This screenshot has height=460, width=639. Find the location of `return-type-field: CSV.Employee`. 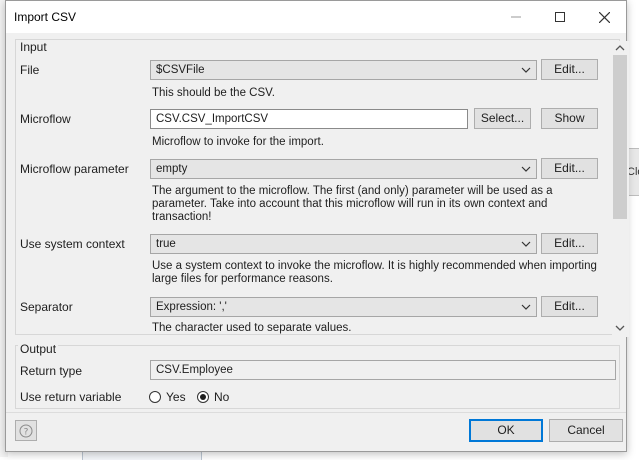

return-type-field: CSV.Employee is located at coordinates (383, 370).